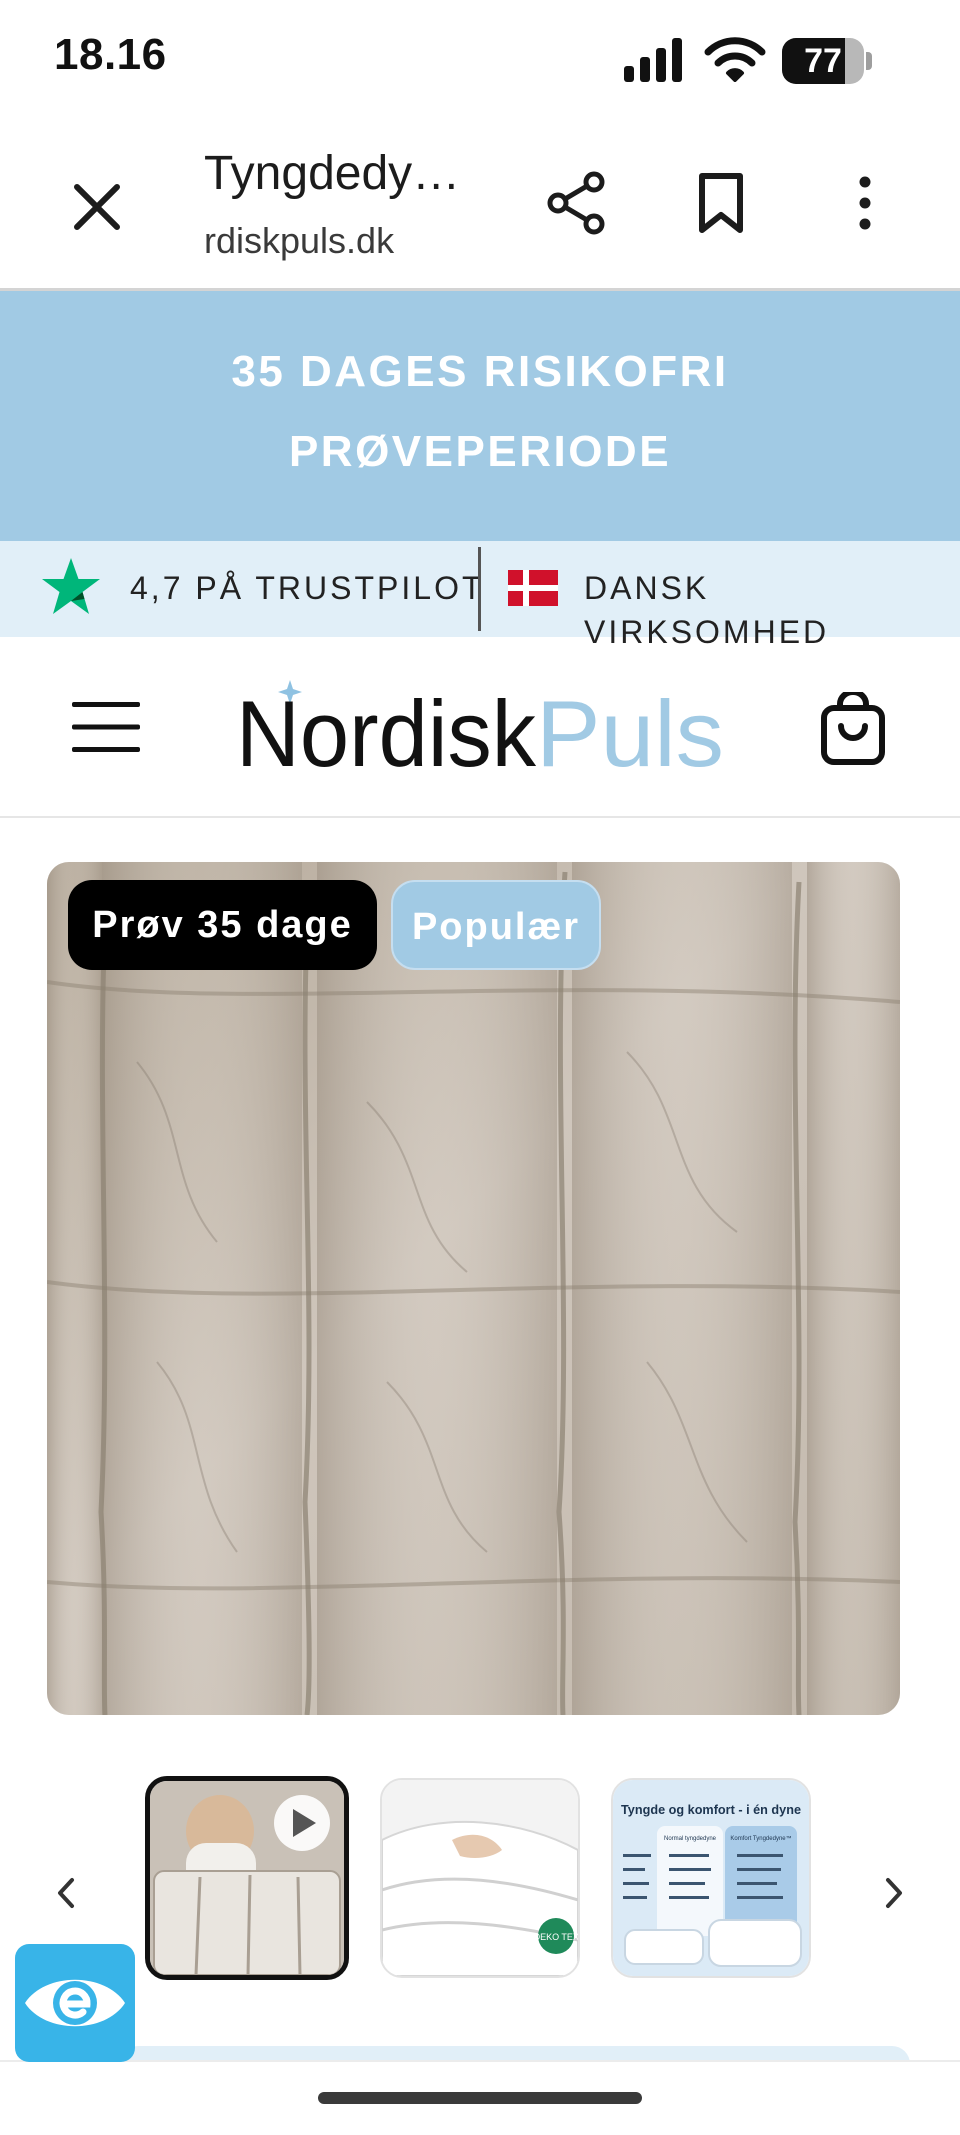  Describe the element at coordinates (480, 817) in the screenshot. I see `header-divider` at that location.